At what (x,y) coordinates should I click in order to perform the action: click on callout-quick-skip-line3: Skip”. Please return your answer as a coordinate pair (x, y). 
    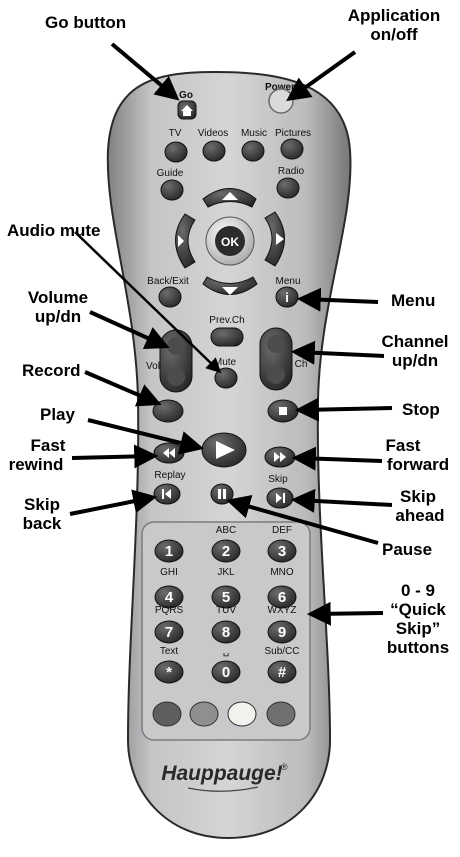
    Looking at the image, I should click on (418, 628).